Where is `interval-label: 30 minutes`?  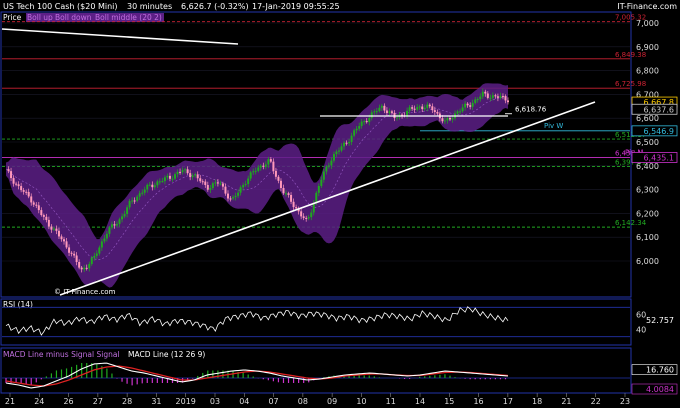 interval-label: 30 minutes is located at coordinates (149, 6).